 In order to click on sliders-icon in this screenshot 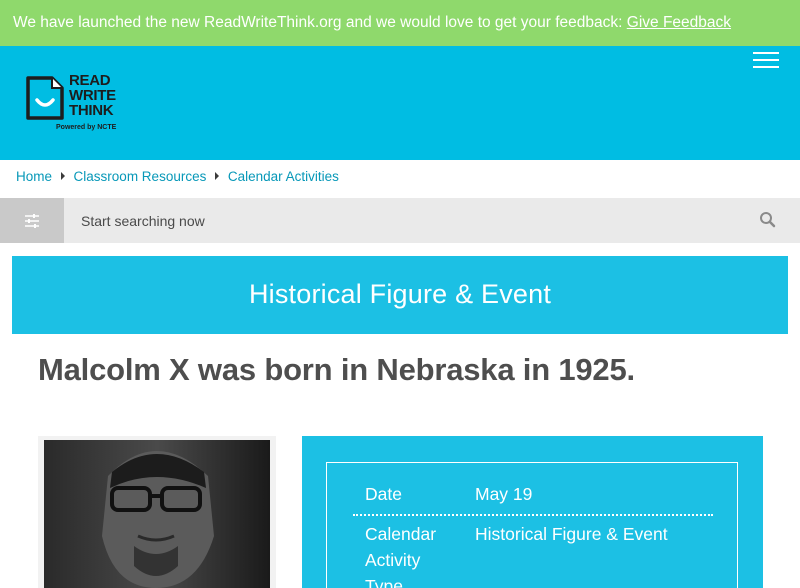, I will do `click(32, 221)`.